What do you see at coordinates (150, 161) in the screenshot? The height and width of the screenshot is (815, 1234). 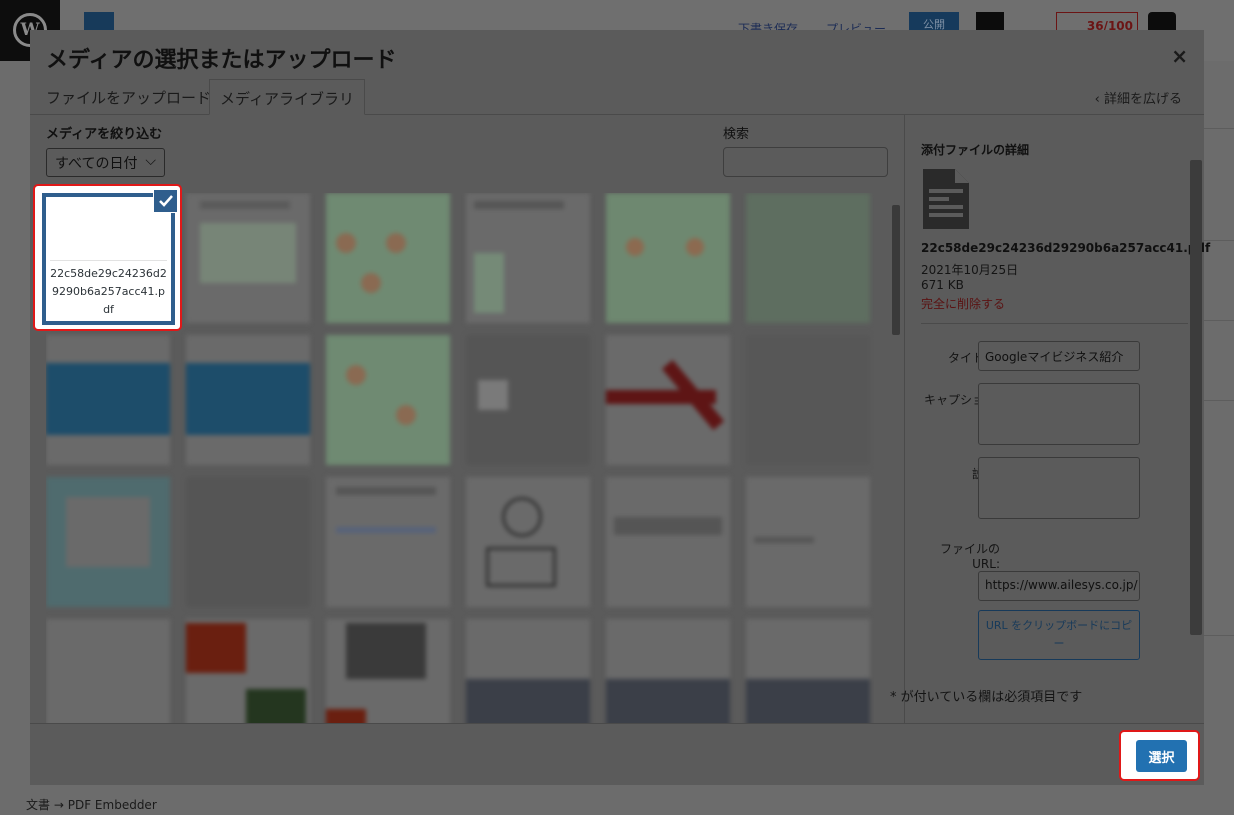 I see `chevron-down-icon: ⌵` at bounding box center [150, 161].